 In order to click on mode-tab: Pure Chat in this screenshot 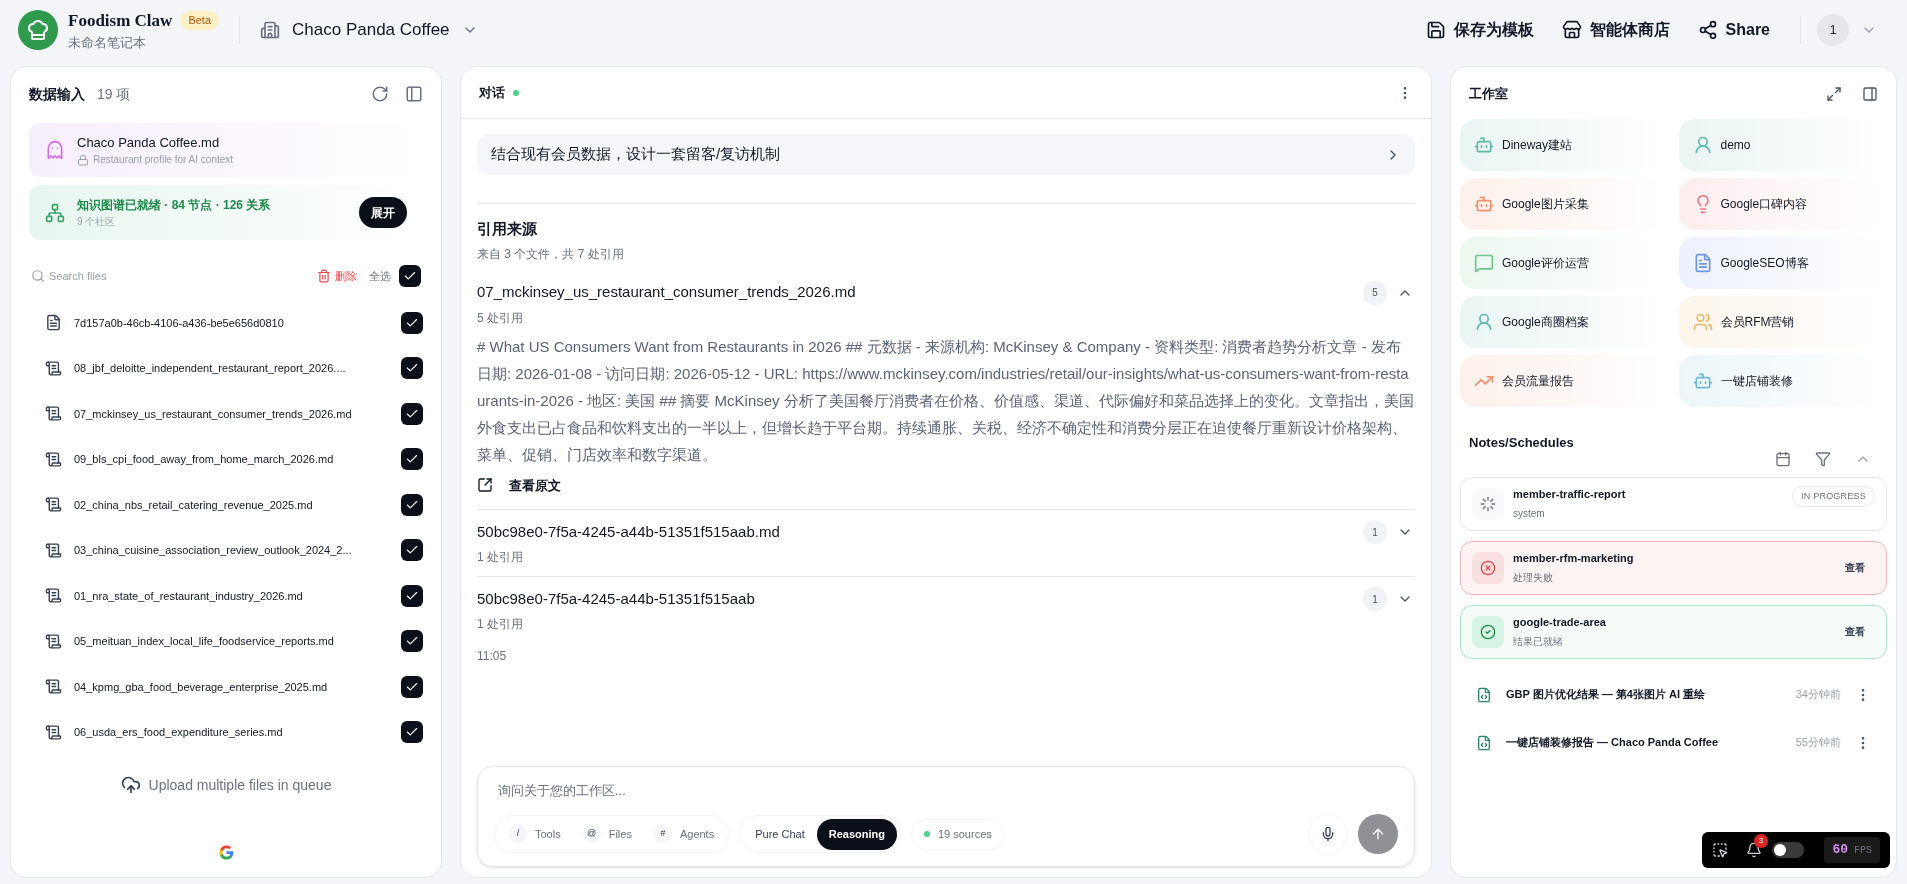, I will do `click(780, 834)`.